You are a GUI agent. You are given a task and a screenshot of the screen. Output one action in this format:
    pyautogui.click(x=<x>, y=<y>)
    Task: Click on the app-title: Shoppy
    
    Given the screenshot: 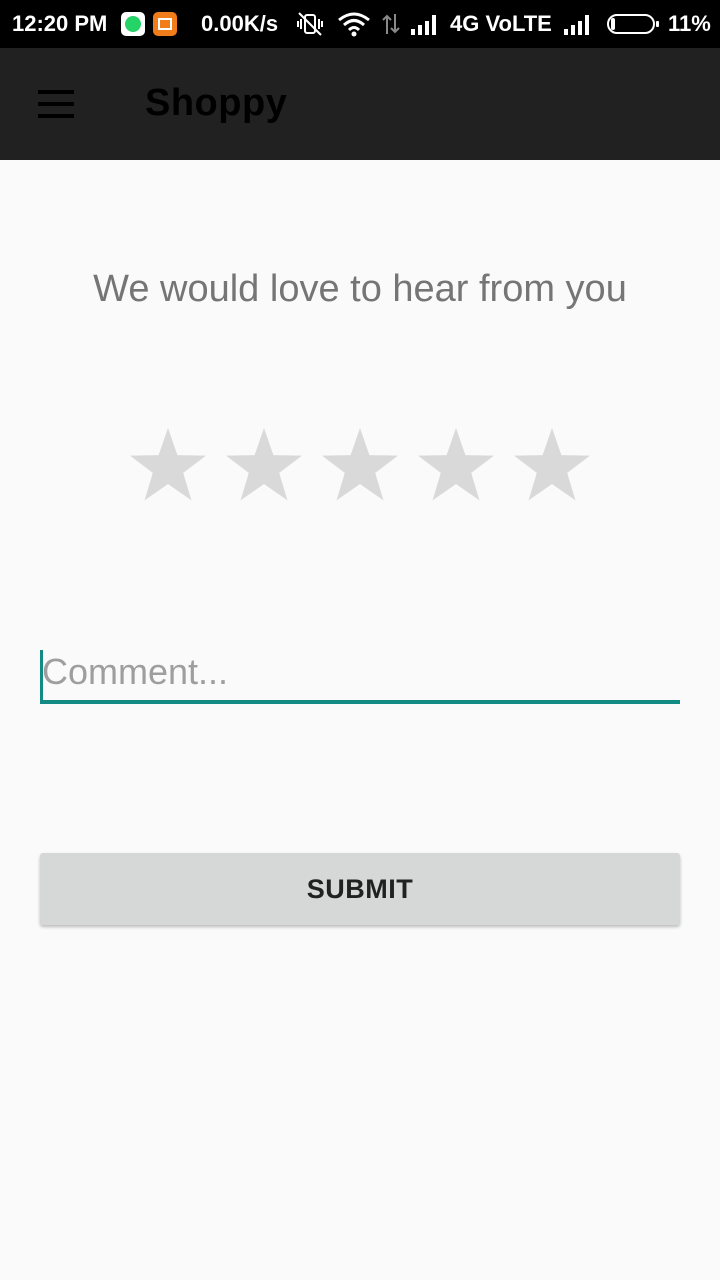 What is the action you would take?
    pyautogui.click(x=216, y=103)
    